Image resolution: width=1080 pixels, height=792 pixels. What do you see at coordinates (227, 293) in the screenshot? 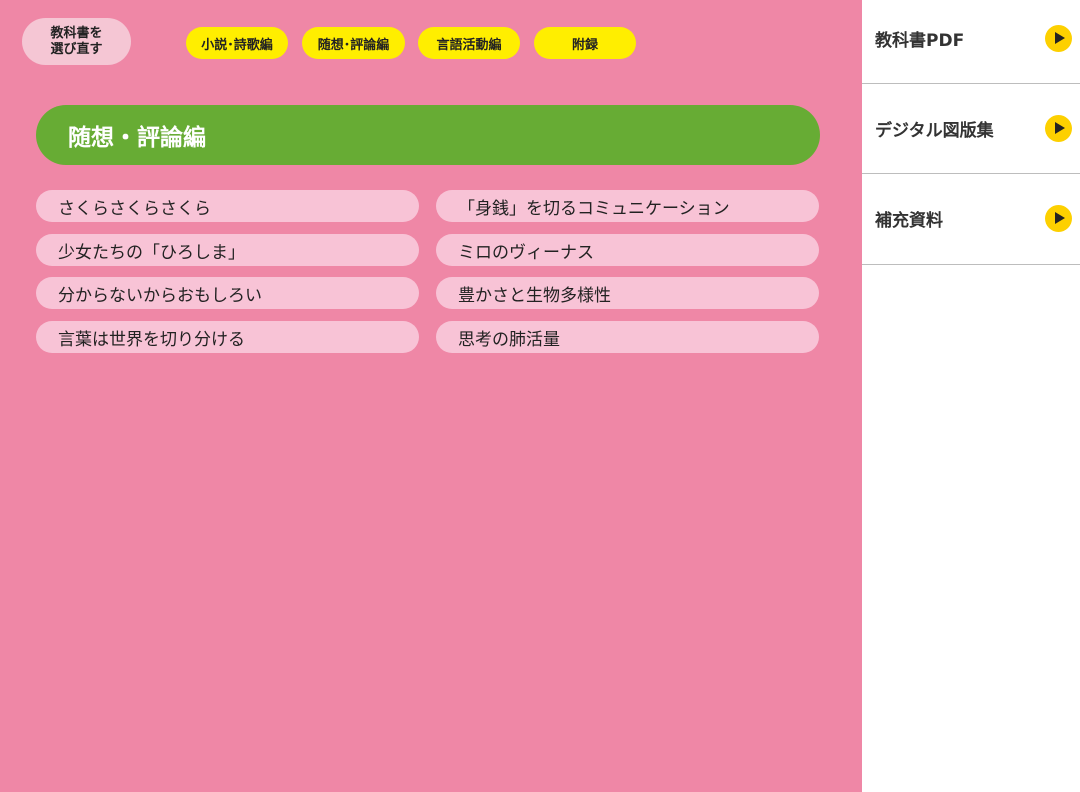
I see `list-item: 分からないからおもしろい` at bounding box center [227, 293].